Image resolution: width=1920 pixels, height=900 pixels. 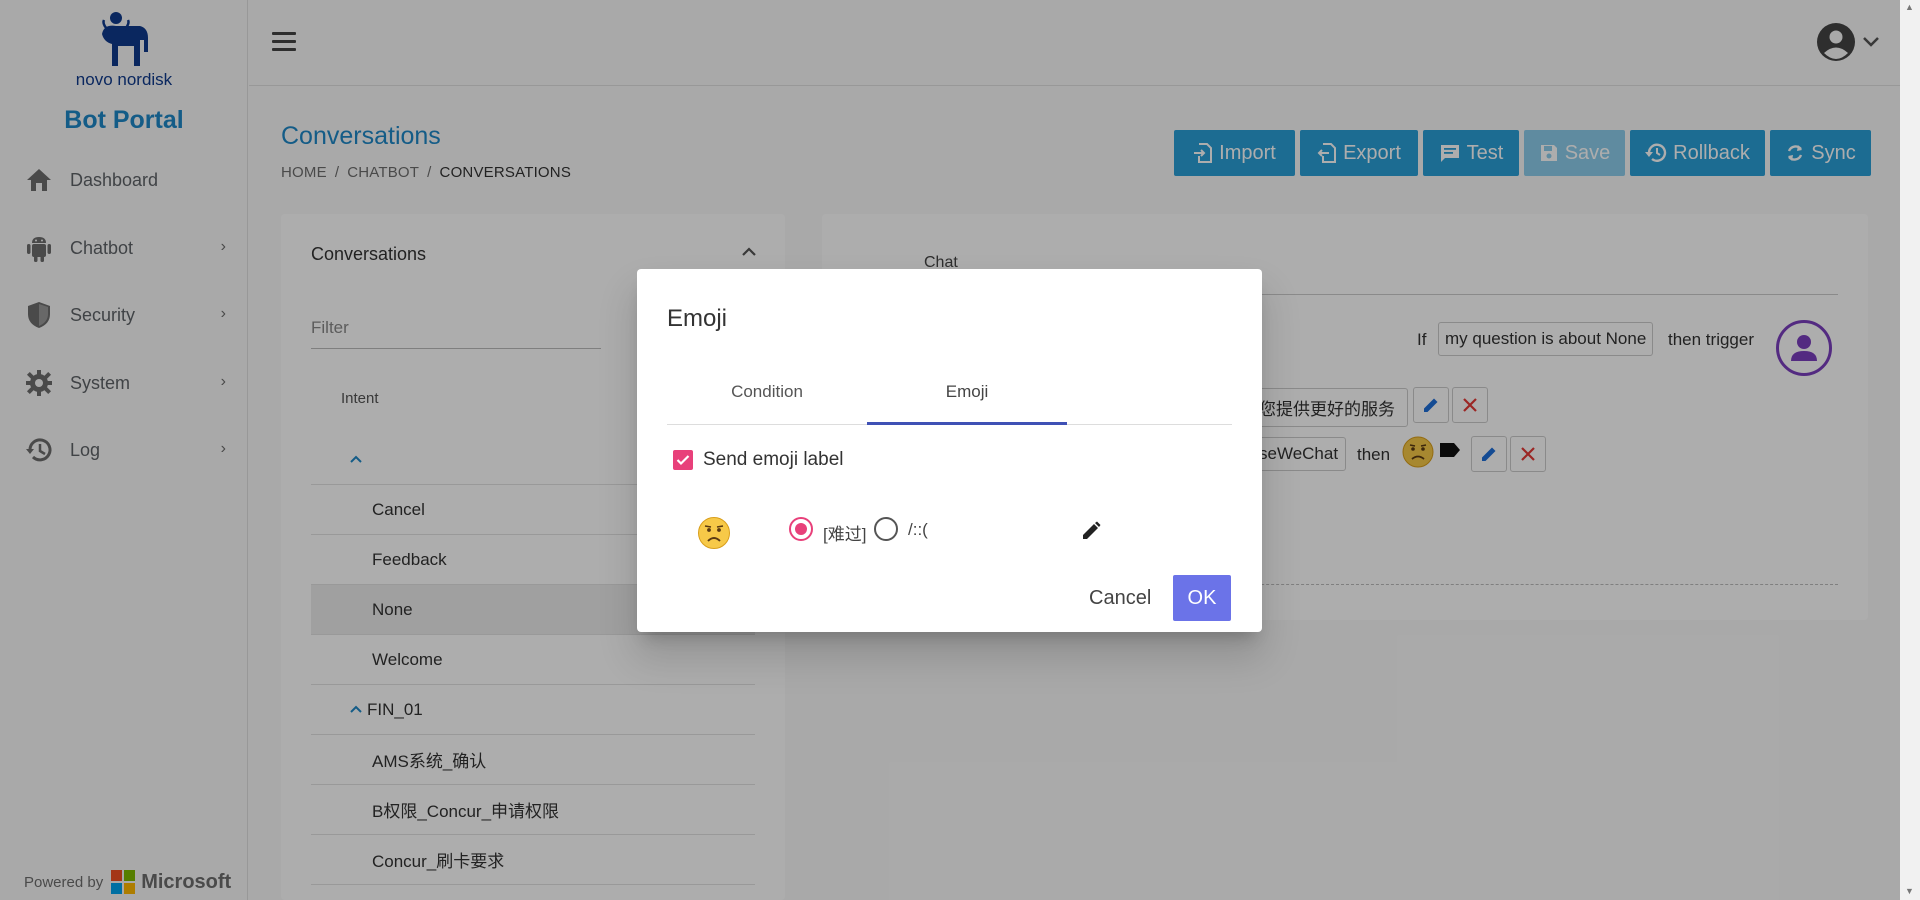 What do you see at coordinates (1091, 533) in the screenshot?
I see `edit-icon` at bounding box center [1091, 533].